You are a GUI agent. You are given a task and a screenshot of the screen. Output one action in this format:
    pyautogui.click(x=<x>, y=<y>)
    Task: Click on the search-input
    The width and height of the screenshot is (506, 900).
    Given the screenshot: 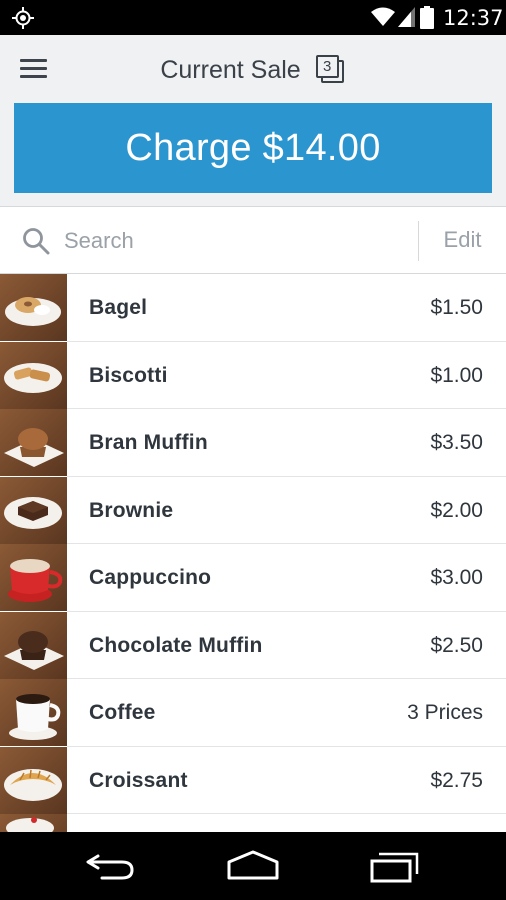 What is the action you would take?
    pyautogui.click(x=234, y=241)
    